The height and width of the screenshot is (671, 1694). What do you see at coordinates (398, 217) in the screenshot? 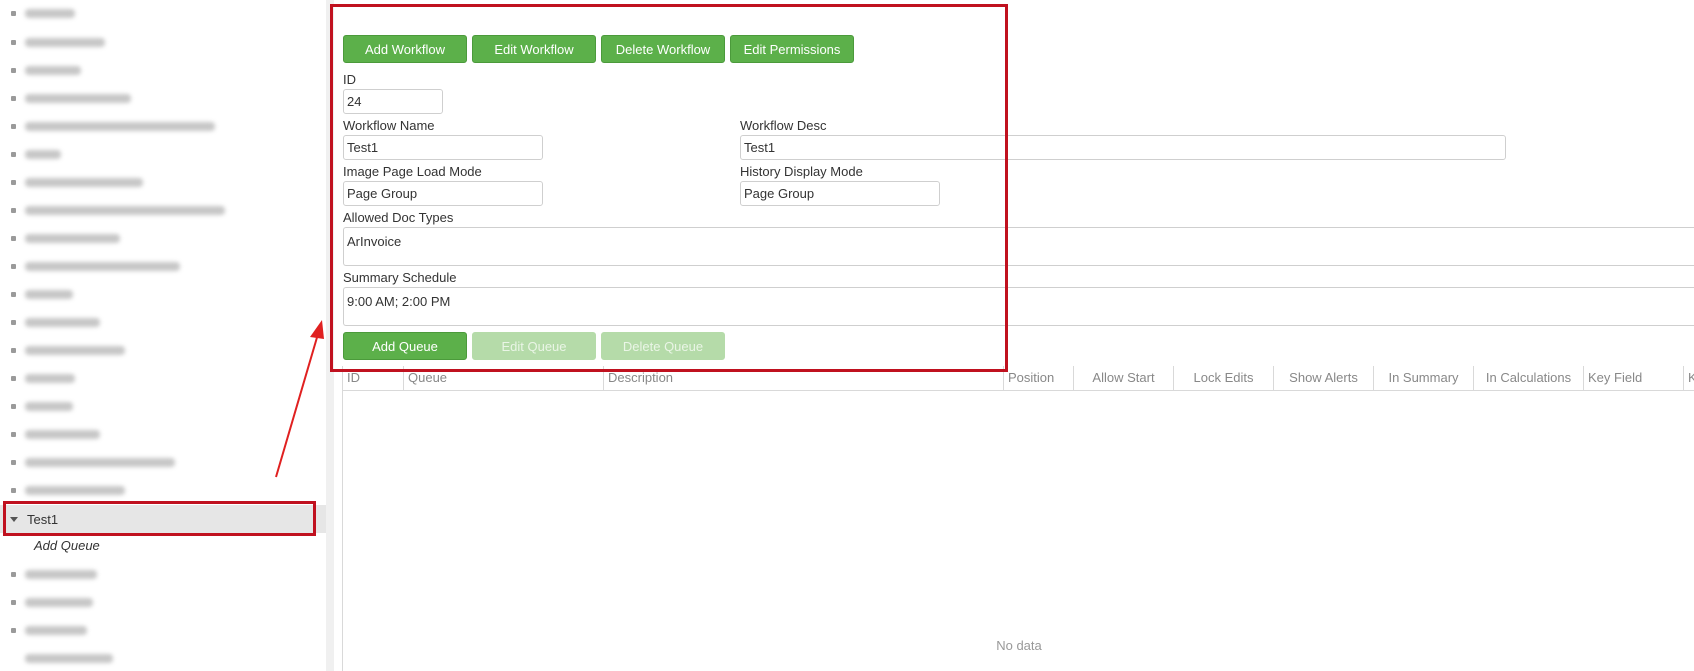
I see `allowed-doc-types-label: Allowed Doc Types` at bounding box center [398, 217].